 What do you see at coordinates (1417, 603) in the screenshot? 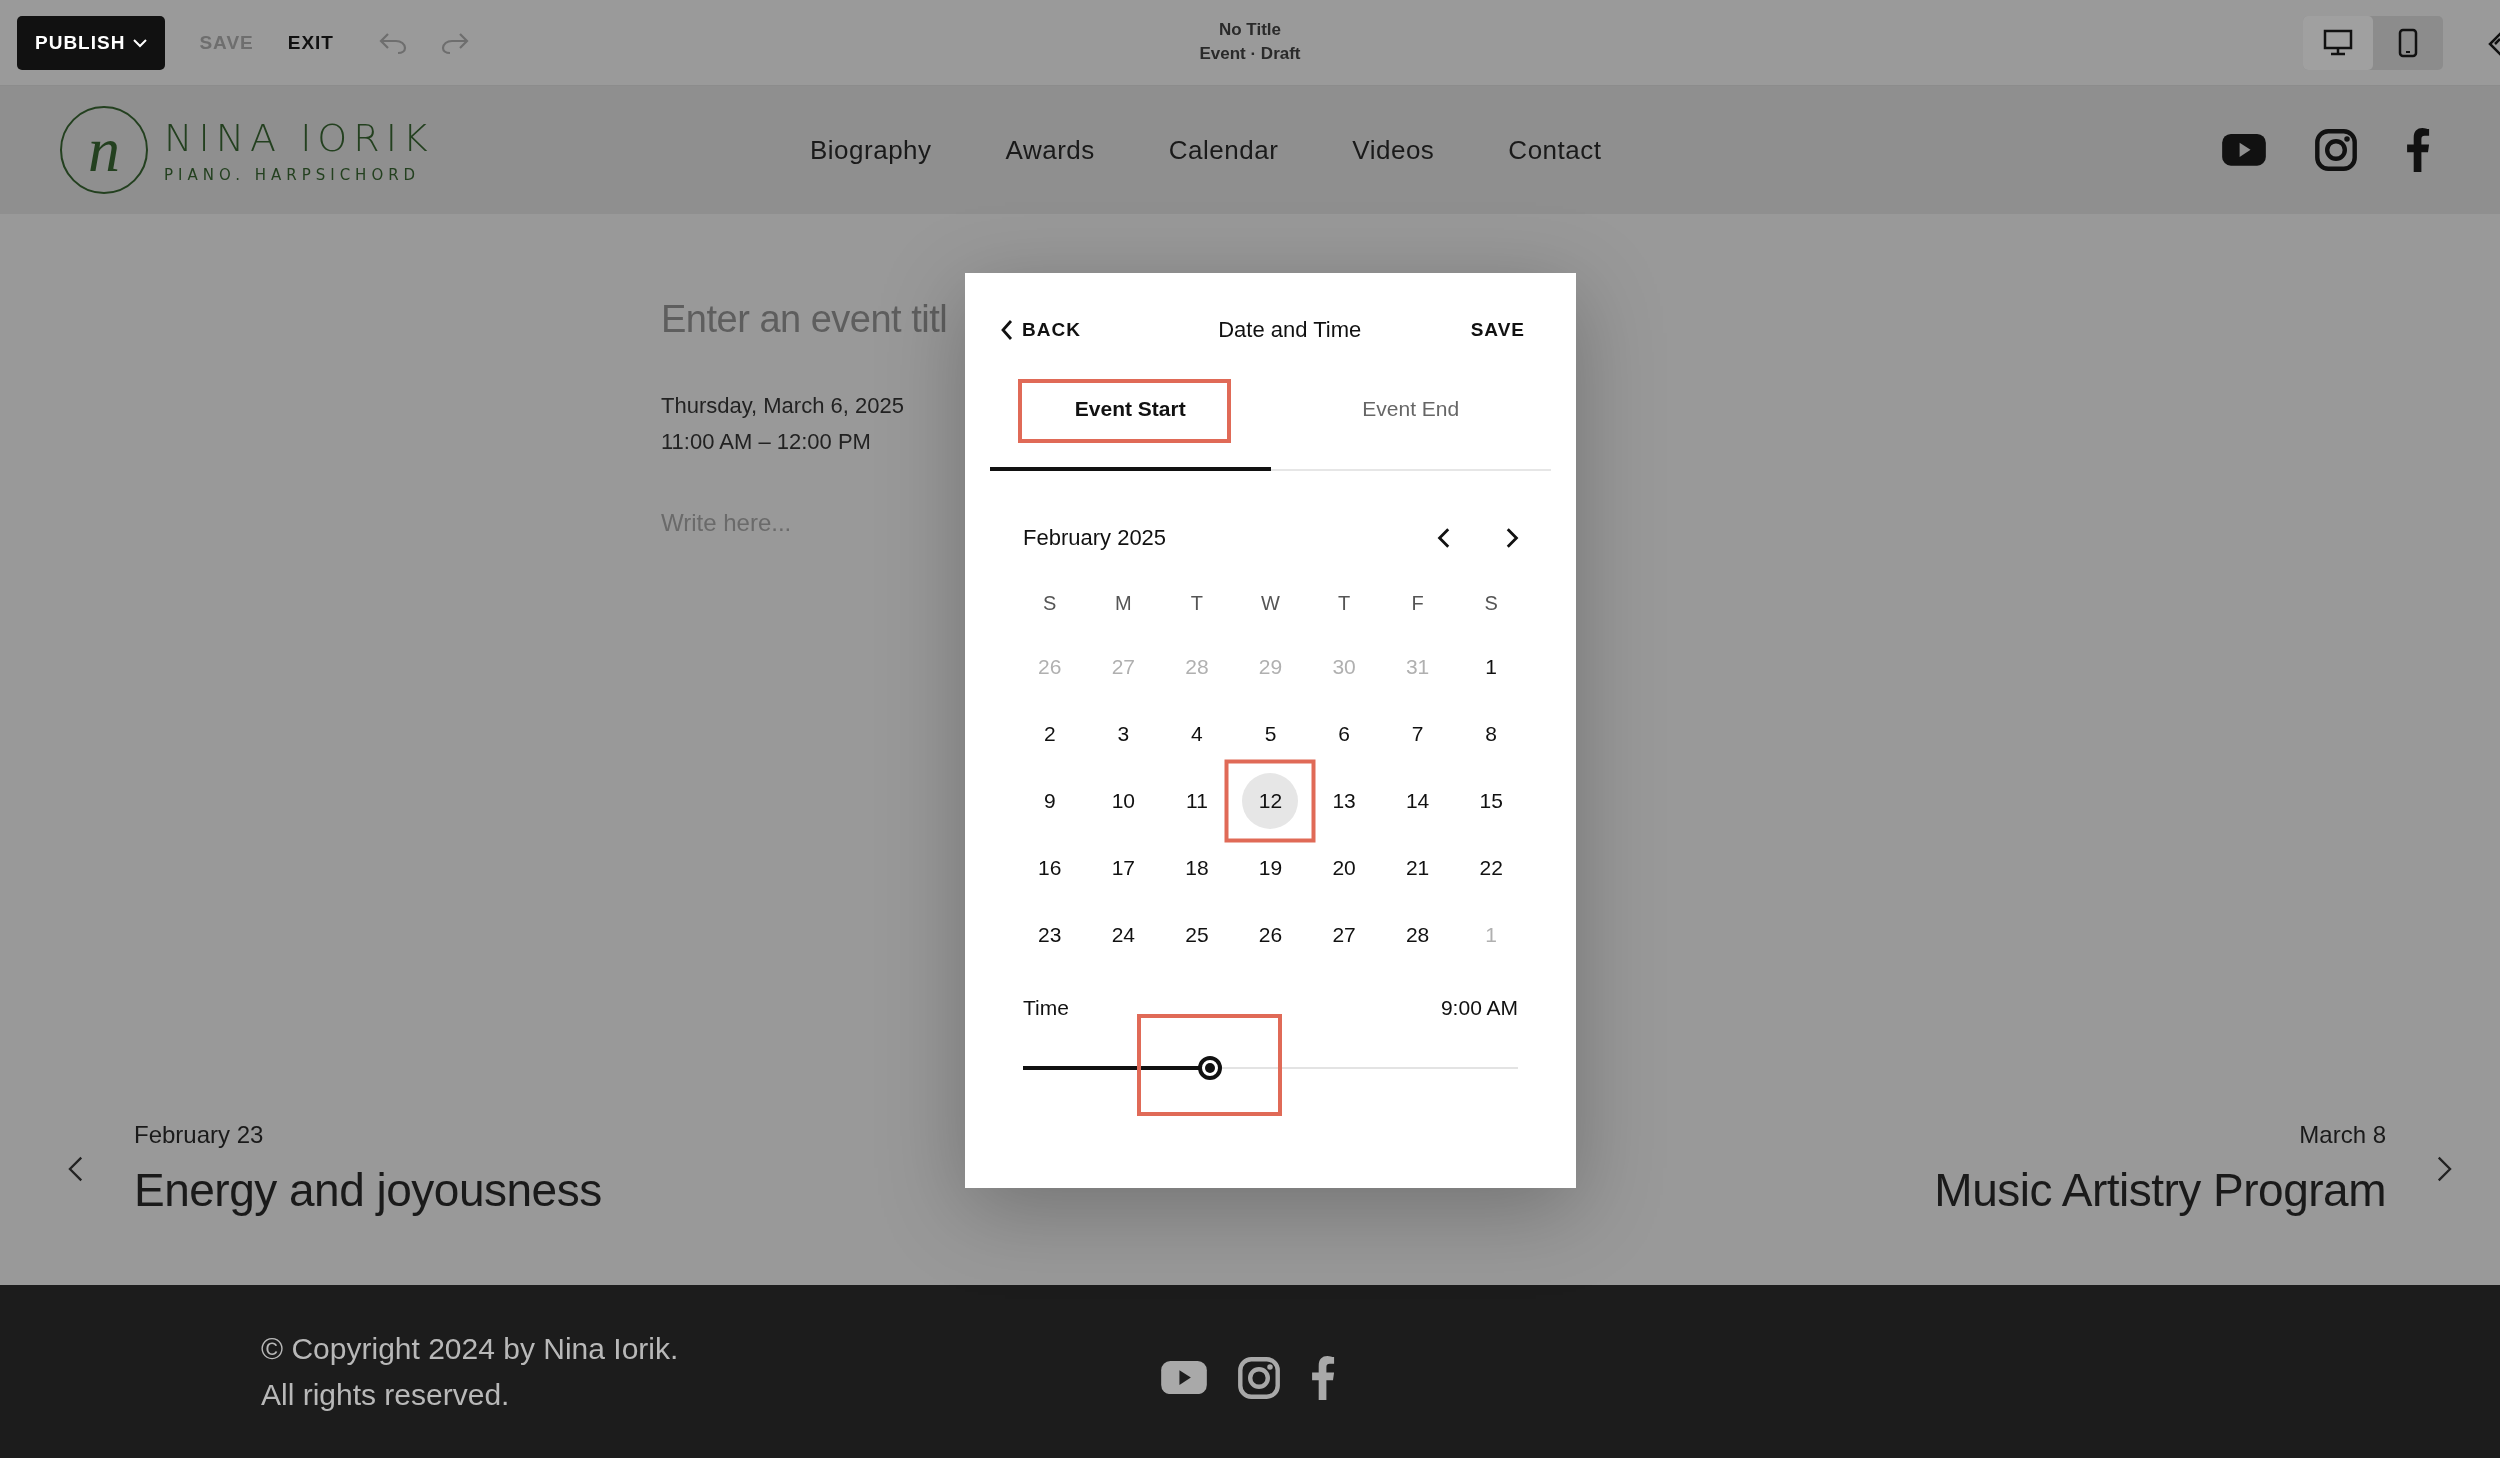
I see `weekday-label: F` at bounding box center [1417, 603].